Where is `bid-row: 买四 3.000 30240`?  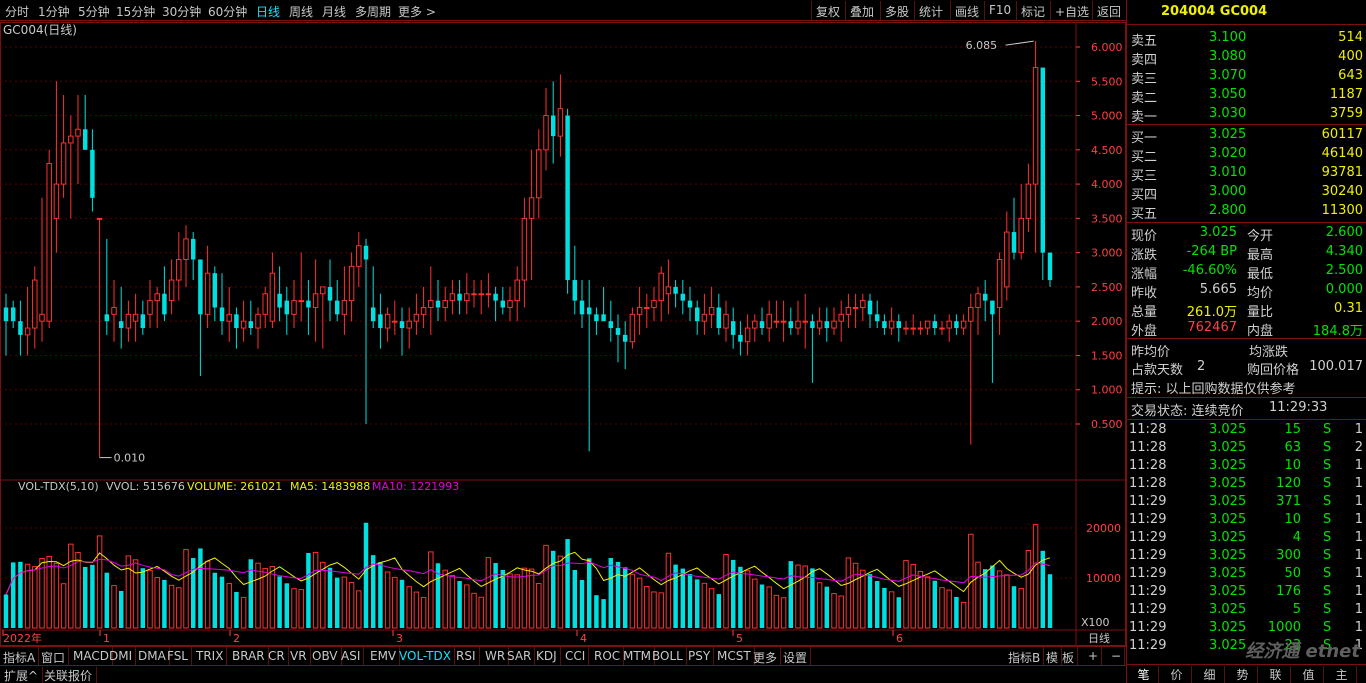 bid-row: 买四 3.000 30240 is located at coordinates (1246, 193).